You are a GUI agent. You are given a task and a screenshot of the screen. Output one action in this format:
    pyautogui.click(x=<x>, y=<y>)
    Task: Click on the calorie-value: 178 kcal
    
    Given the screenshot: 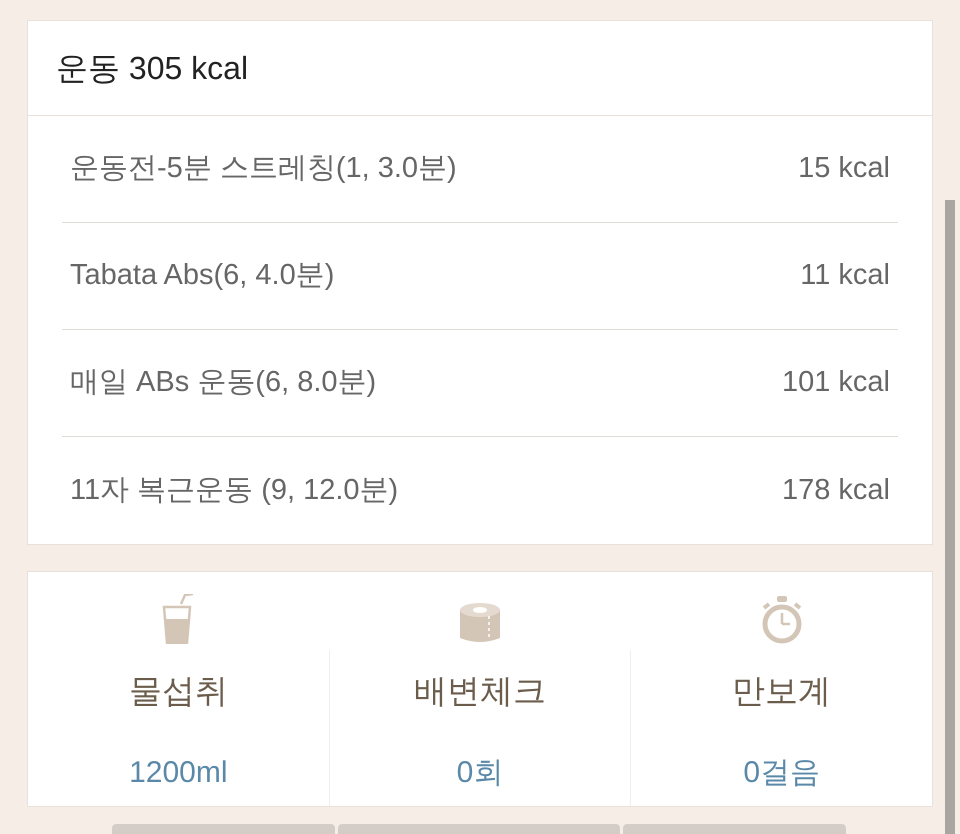 What is the action you would take?
    pyautogui.click(x=836, y=490)
    